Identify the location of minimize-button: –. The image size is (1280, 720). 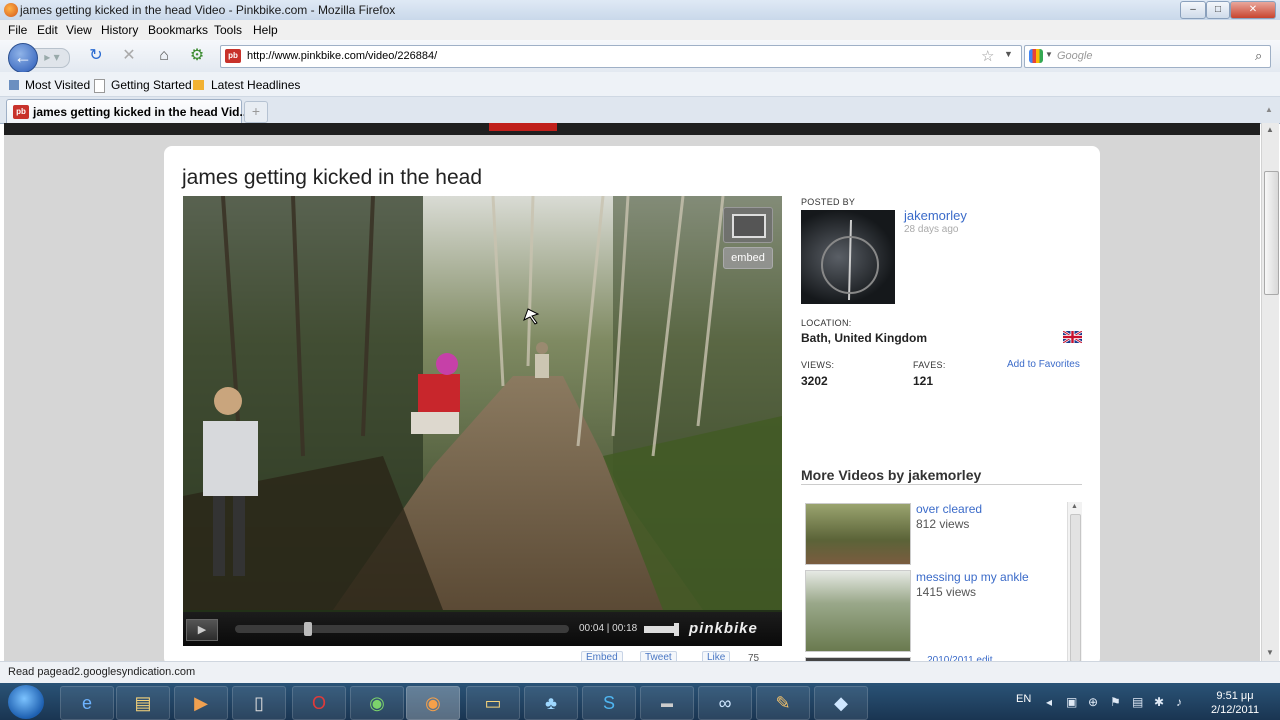
(1193, 10).